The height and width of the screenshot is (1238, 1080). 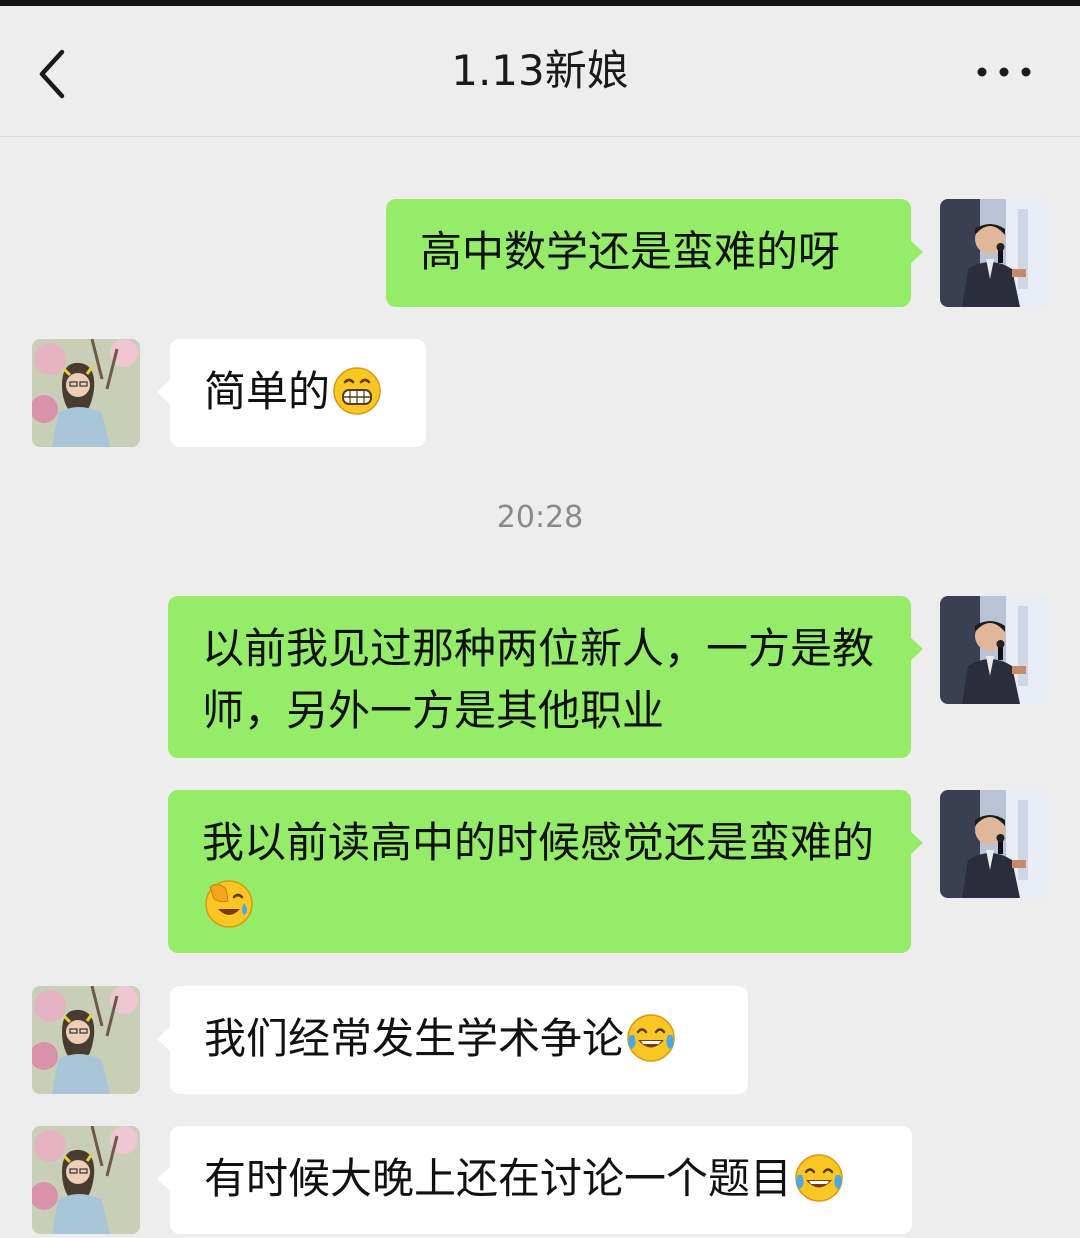 What do you see at coordinates (540, 517) in the screenshot?
I see `chat-timestamp: 20:28` at bounding box center [540, 517].